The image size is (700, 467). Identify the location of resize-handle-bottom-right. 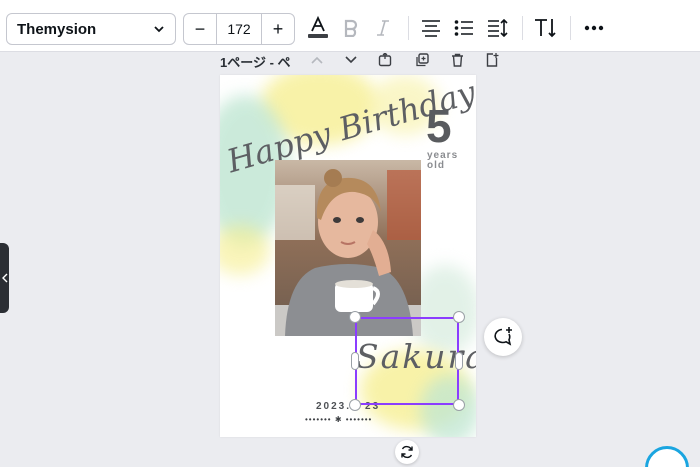
(459, 405).